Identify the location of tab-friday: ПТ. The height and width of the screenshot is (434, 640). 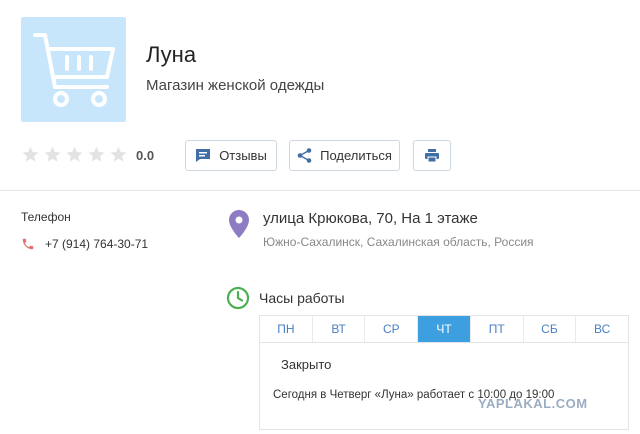
(497, 329).